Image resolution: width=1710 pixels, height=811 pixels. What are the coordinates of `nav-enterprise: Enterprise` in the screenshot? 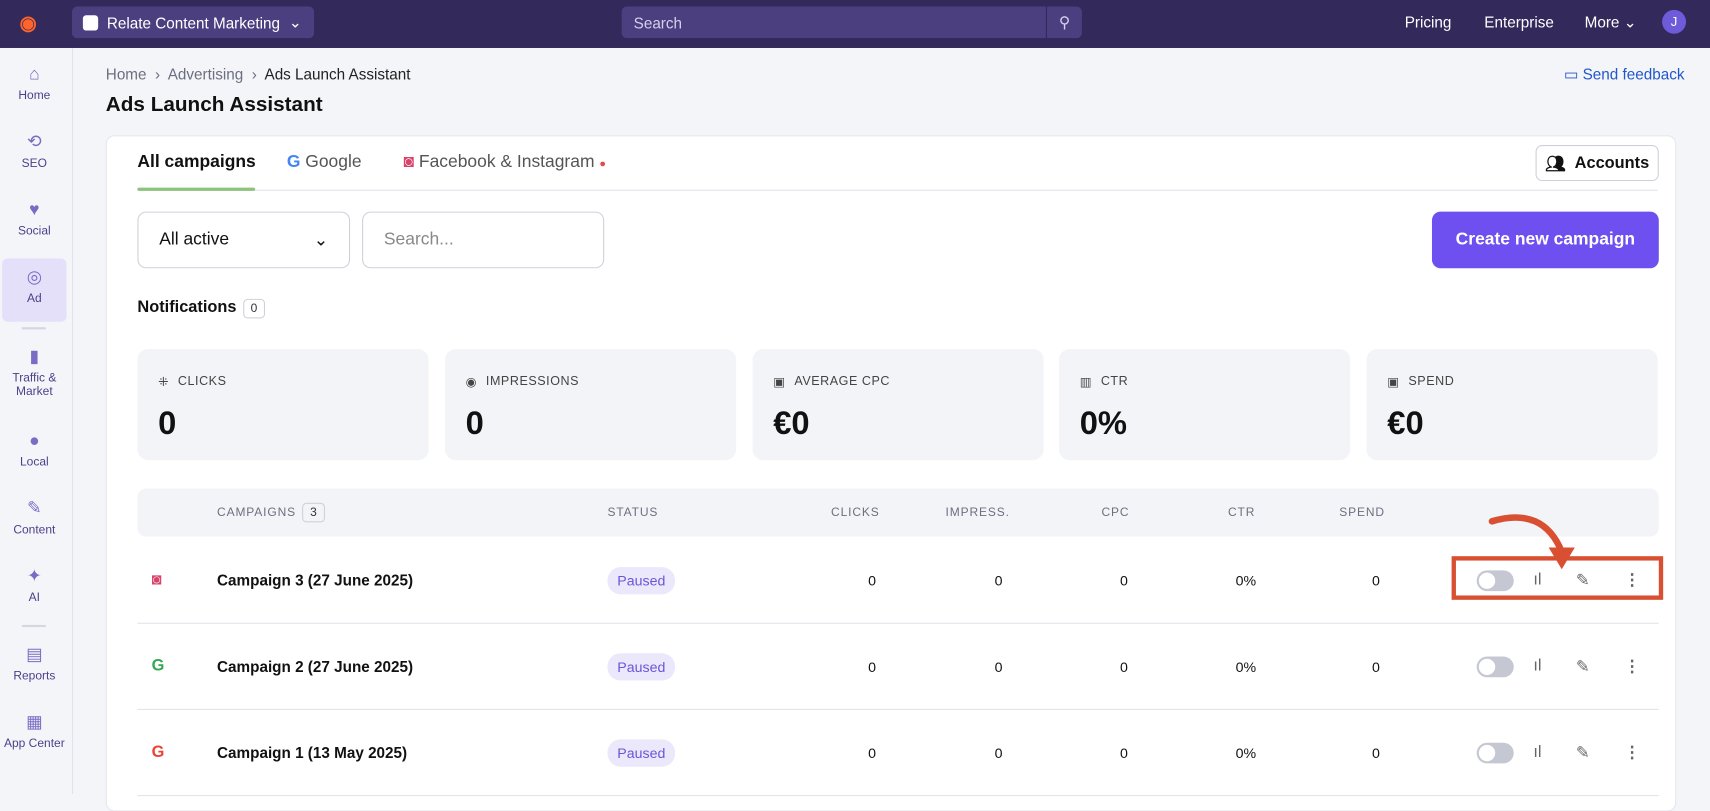 It's located at (1519, 21).